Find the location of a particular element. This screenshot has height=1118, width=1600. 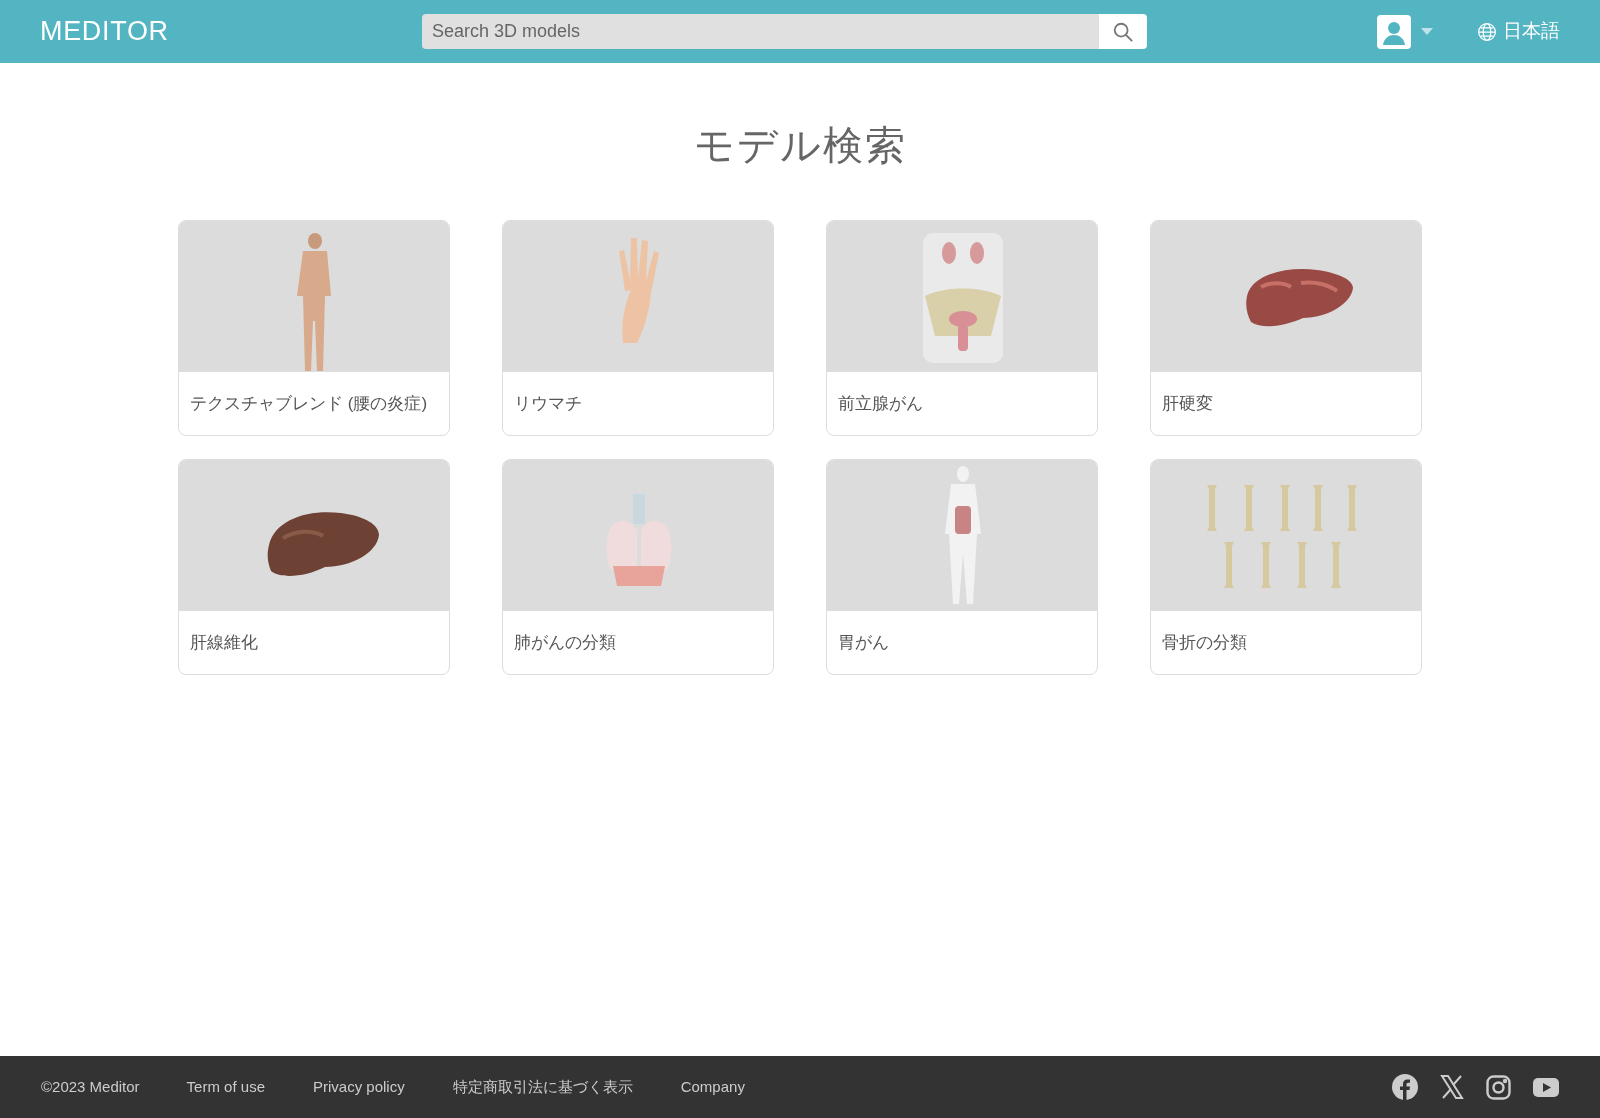

model-card: テクスチャブレンド (腰の炎症) is located at coordinates (314, 328).